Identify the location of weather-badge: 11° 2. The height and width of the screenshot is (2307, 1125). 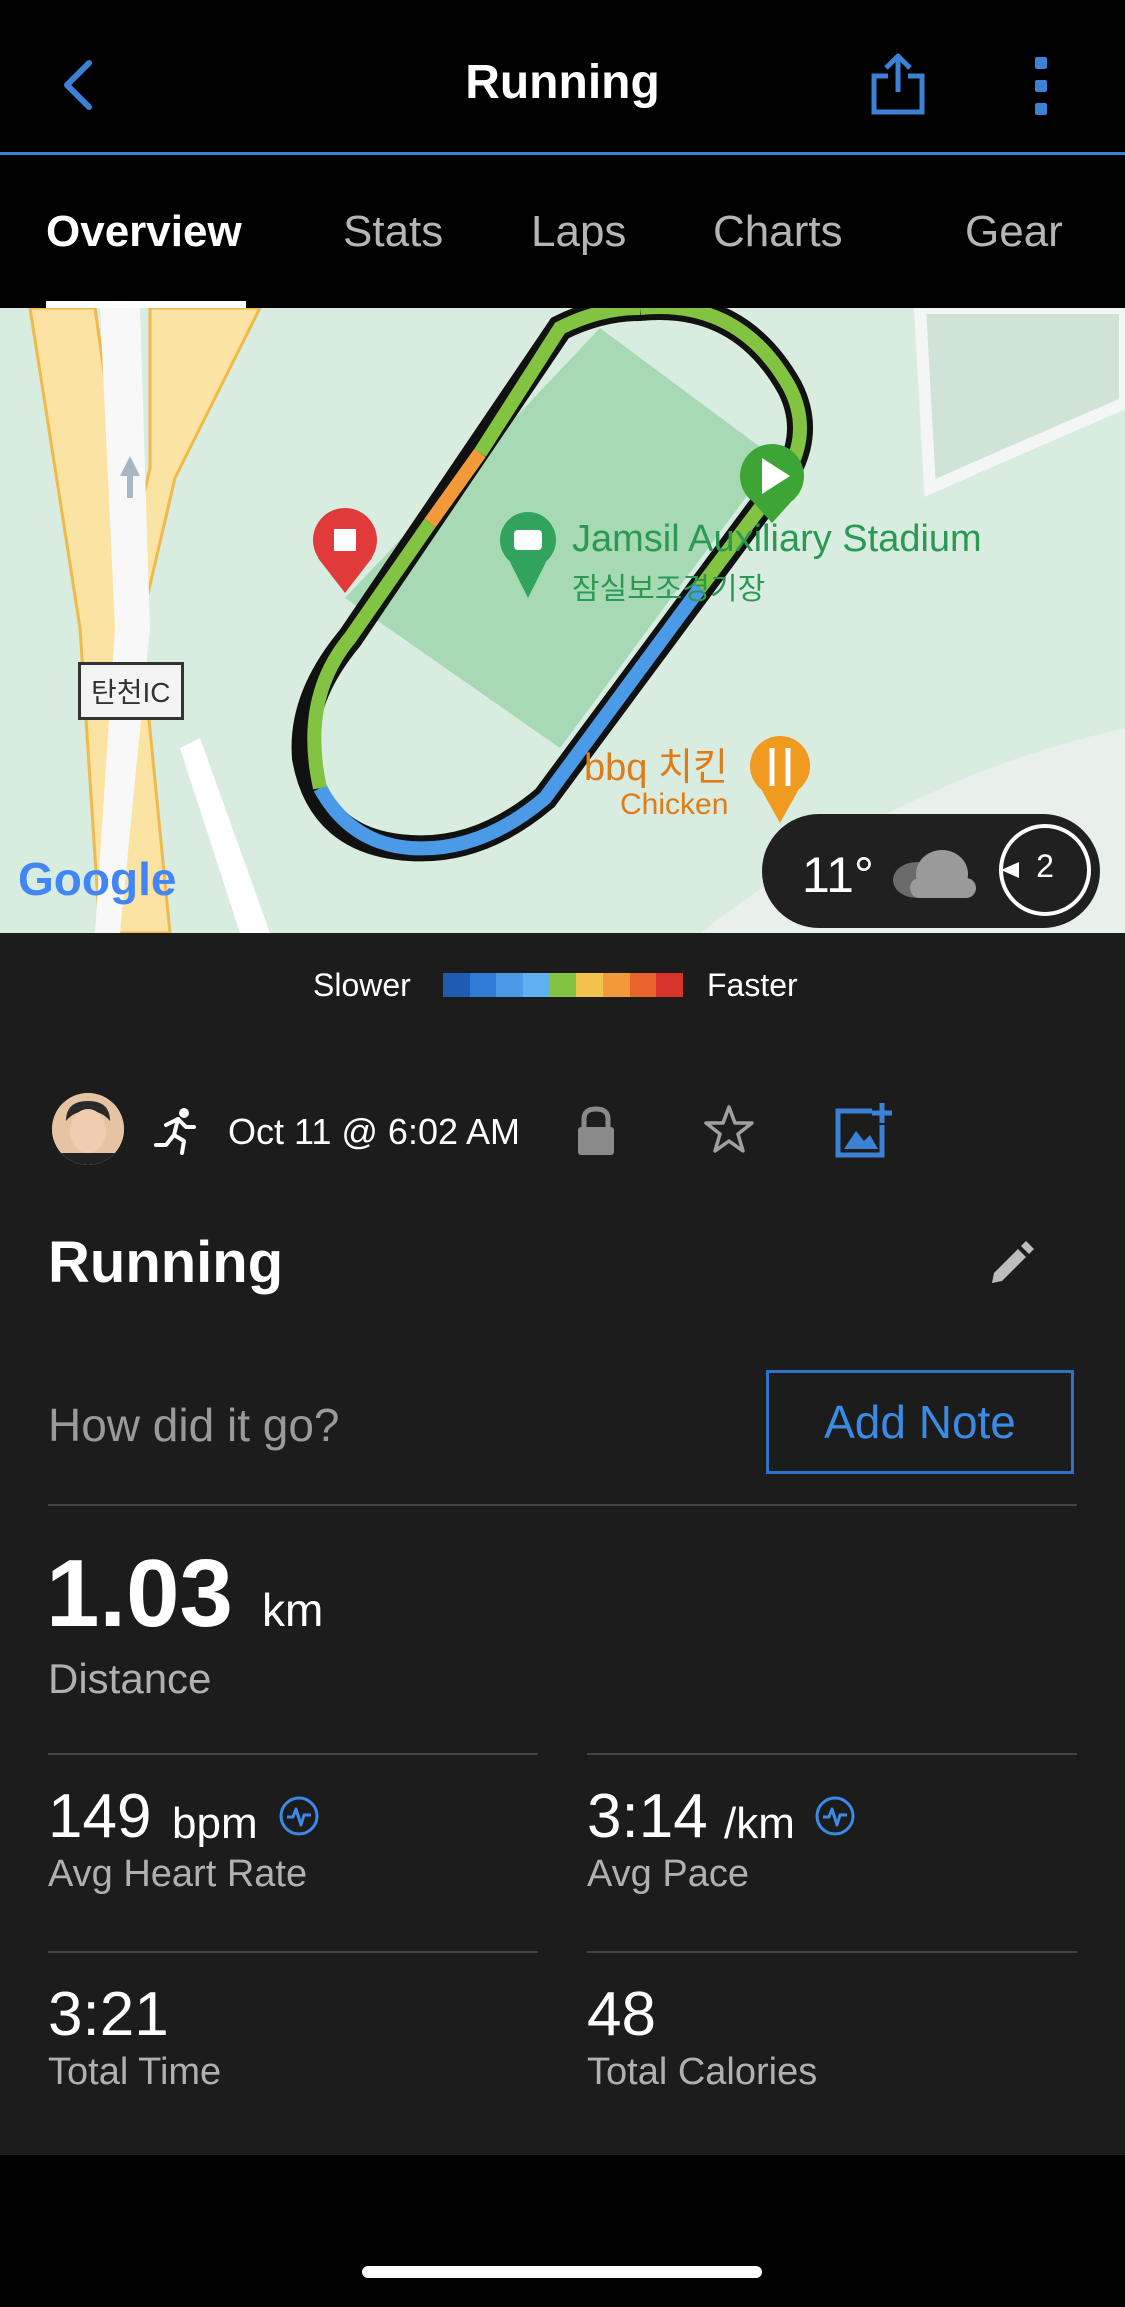
(931, 871).